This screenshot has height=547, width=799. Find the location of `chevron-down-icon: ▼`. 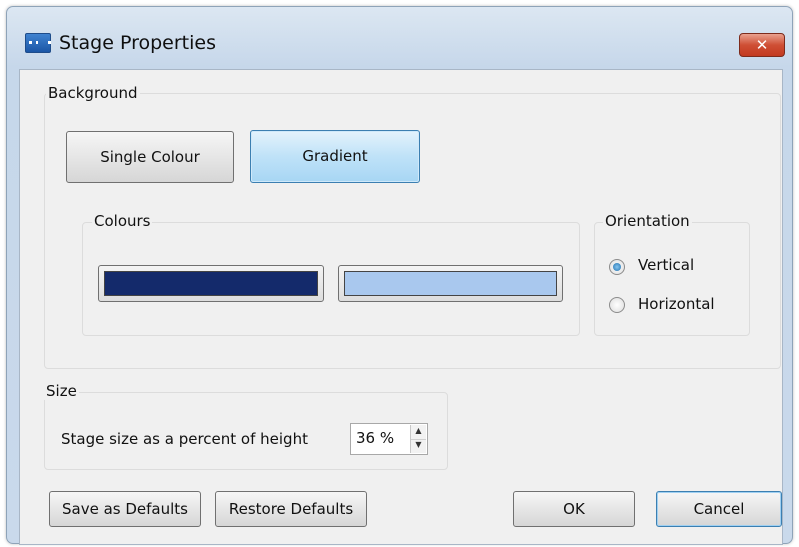

chevron-down-icon: ▼ is located at coordinates (418, 446).